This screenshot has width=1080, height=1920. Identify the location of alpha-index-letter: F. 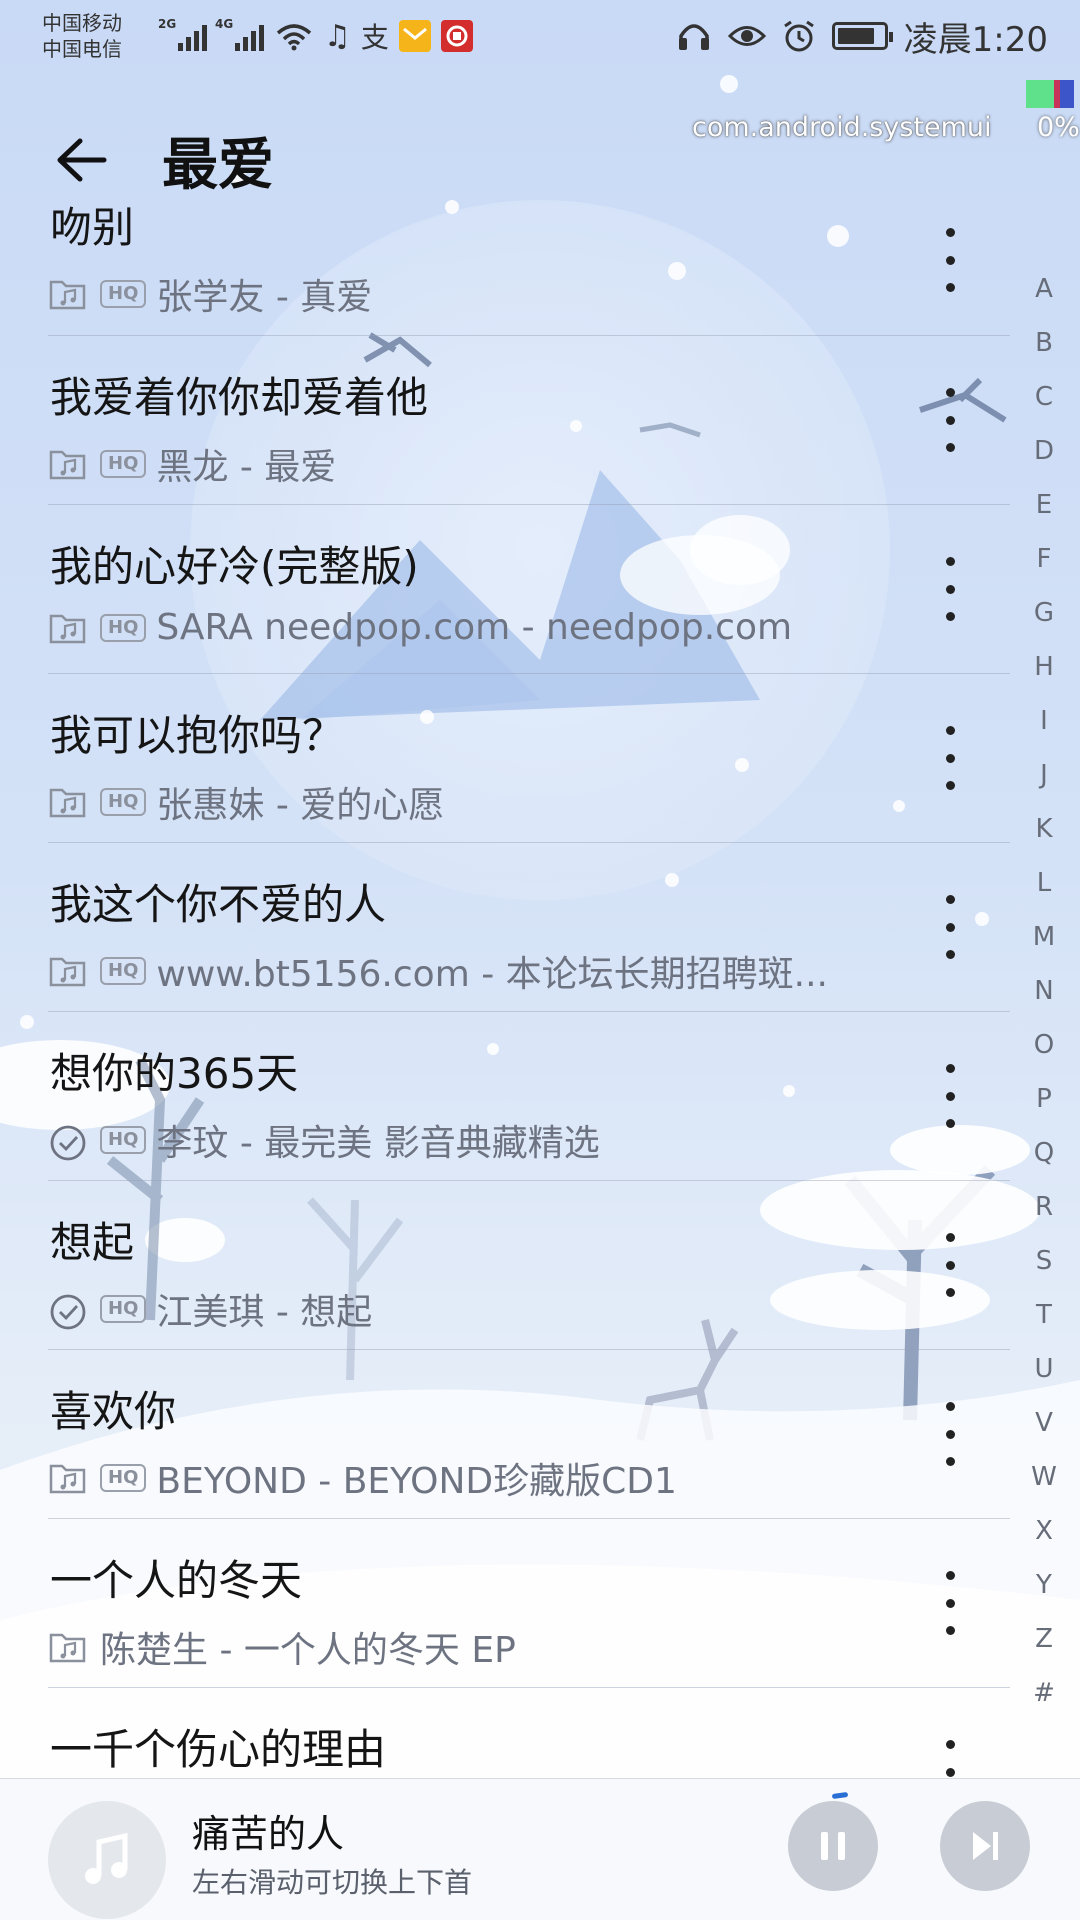
(1044, 559).